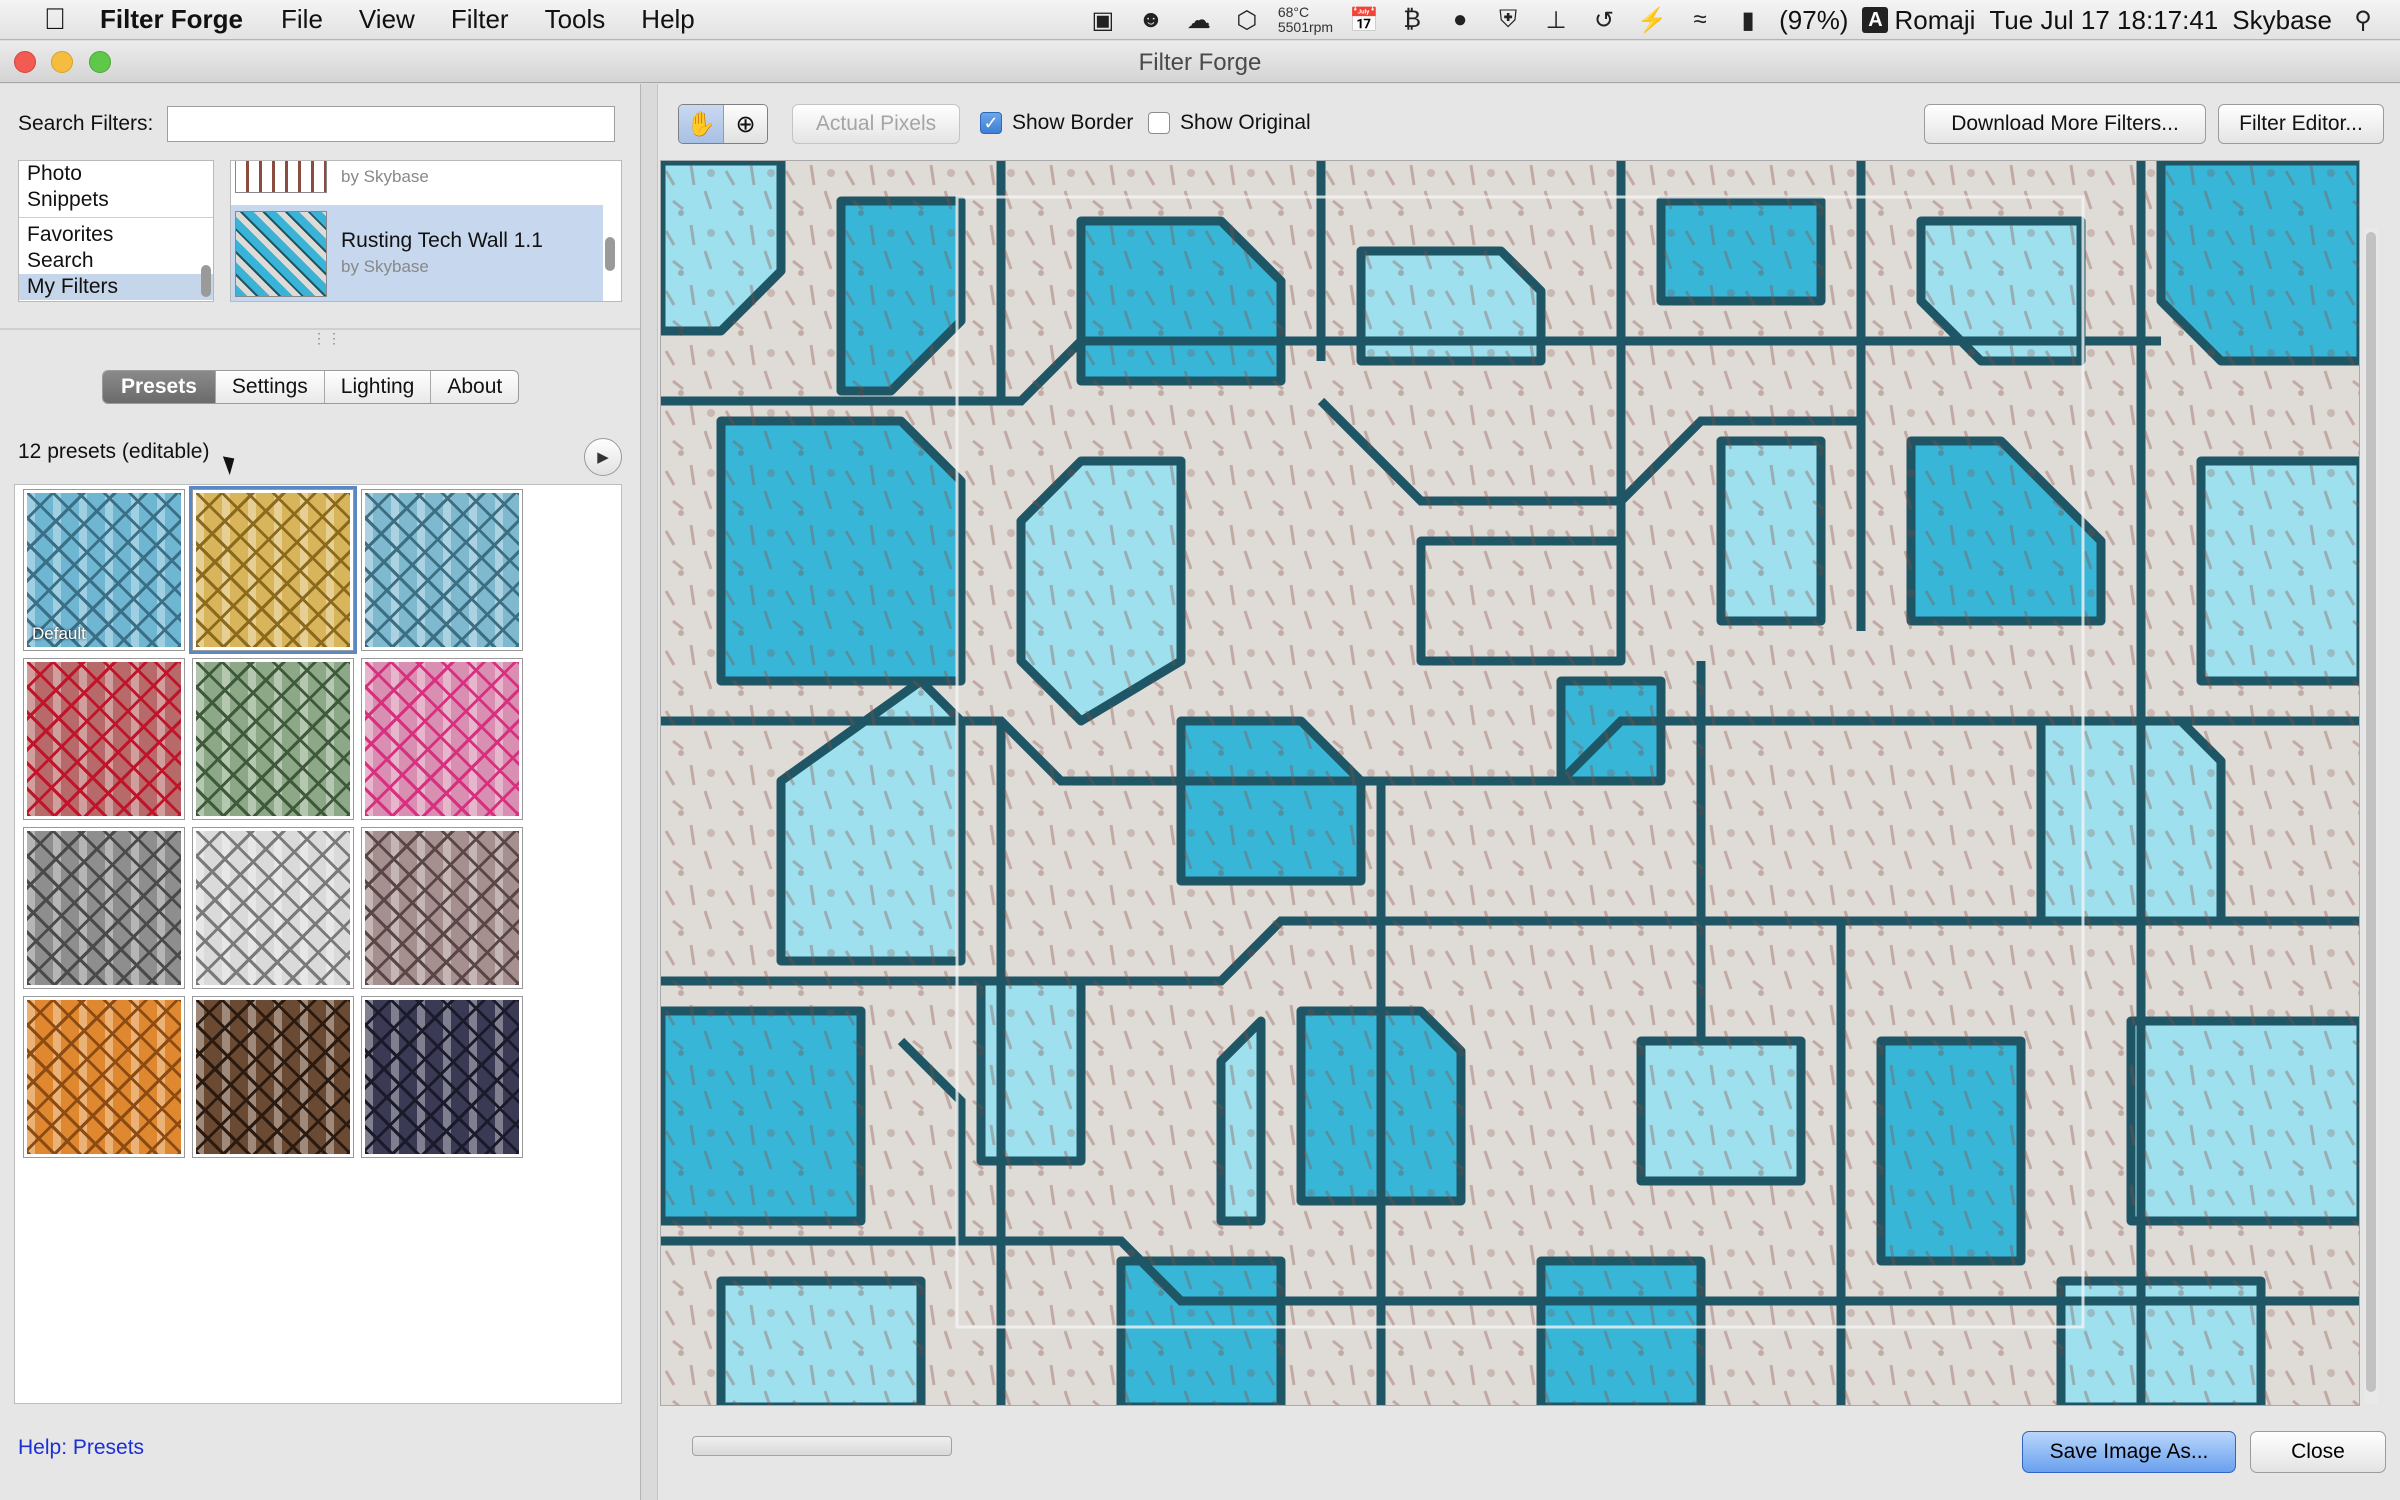 This screenshot has height=1500, width=2400. What do you see at coordinates (116, 200) in the screenshot?
I see `category-snippets: Snippets` at bounding box center [116, 200].